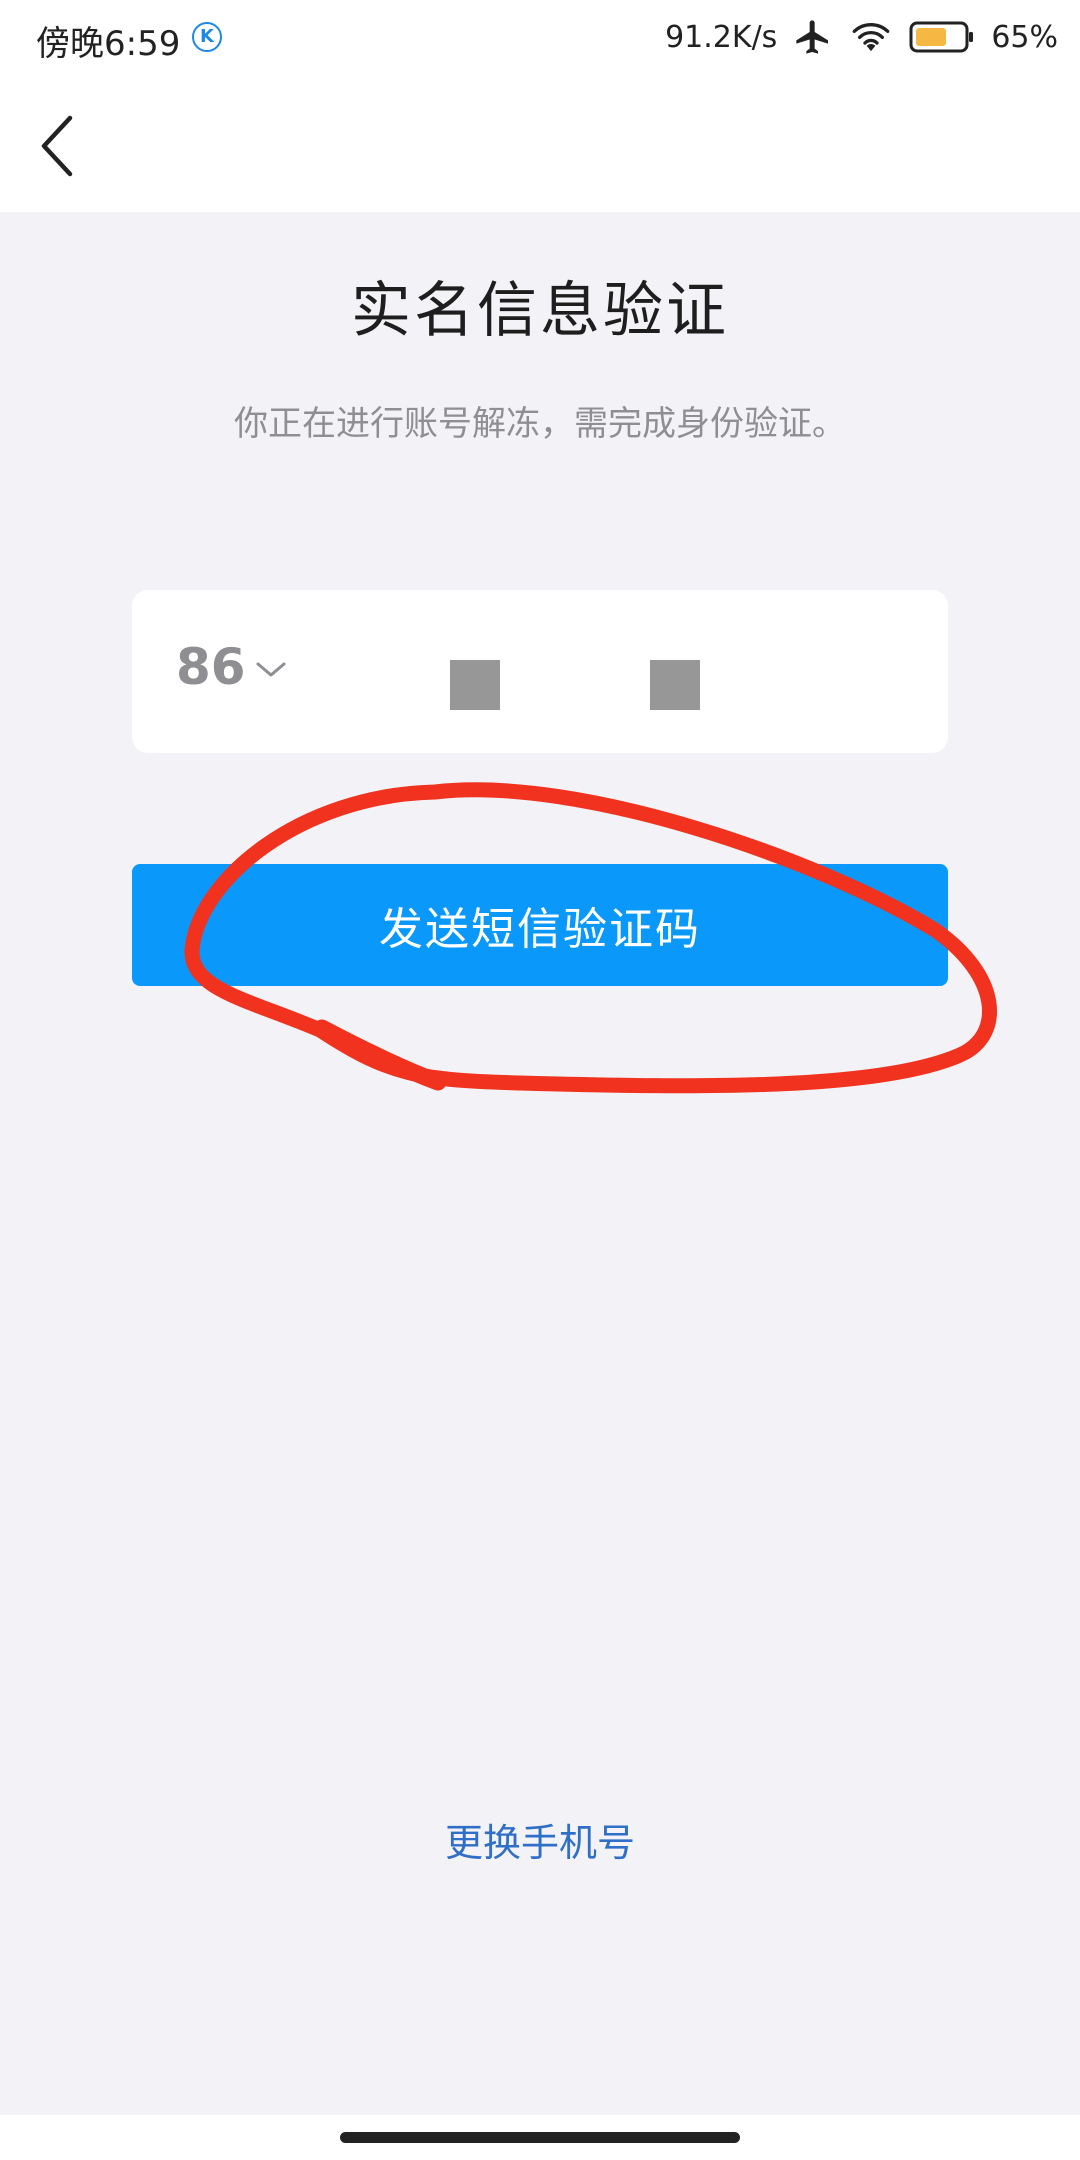 The height and width of the screenshot is (2160, 1080). Describe the element at coordinates (540, 39) in the screenshot. I see `status-bar: 傍晚6:59 K 91.2K/s 65%` at that location.